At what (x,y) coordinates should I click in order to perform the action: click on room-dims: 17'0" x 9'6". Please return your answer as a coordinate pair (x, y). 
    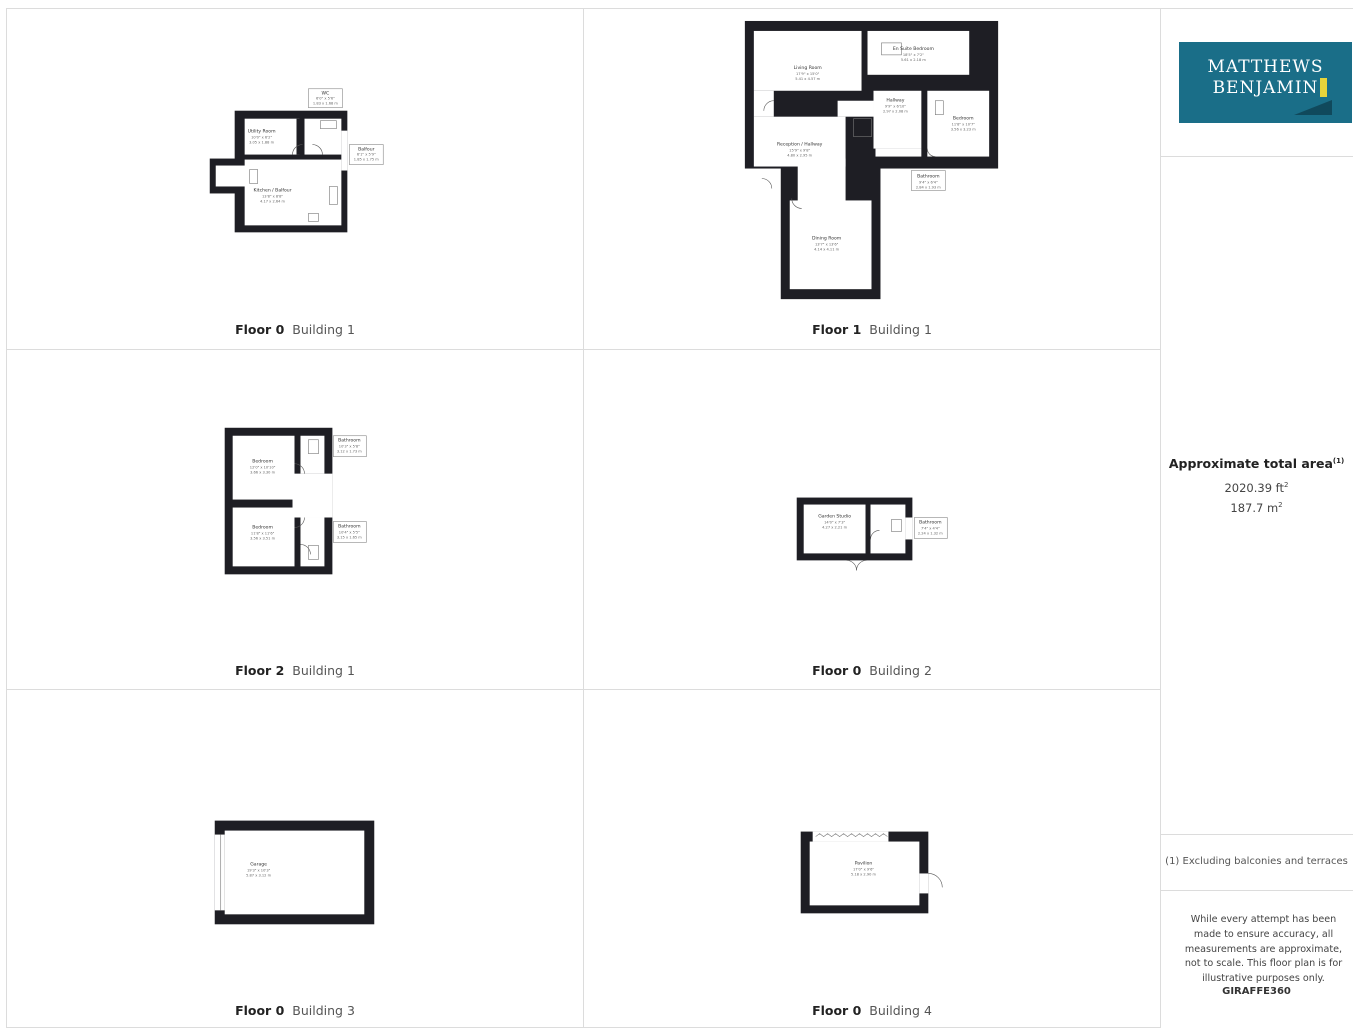
    Looking at the image, I should click on (863, 869).